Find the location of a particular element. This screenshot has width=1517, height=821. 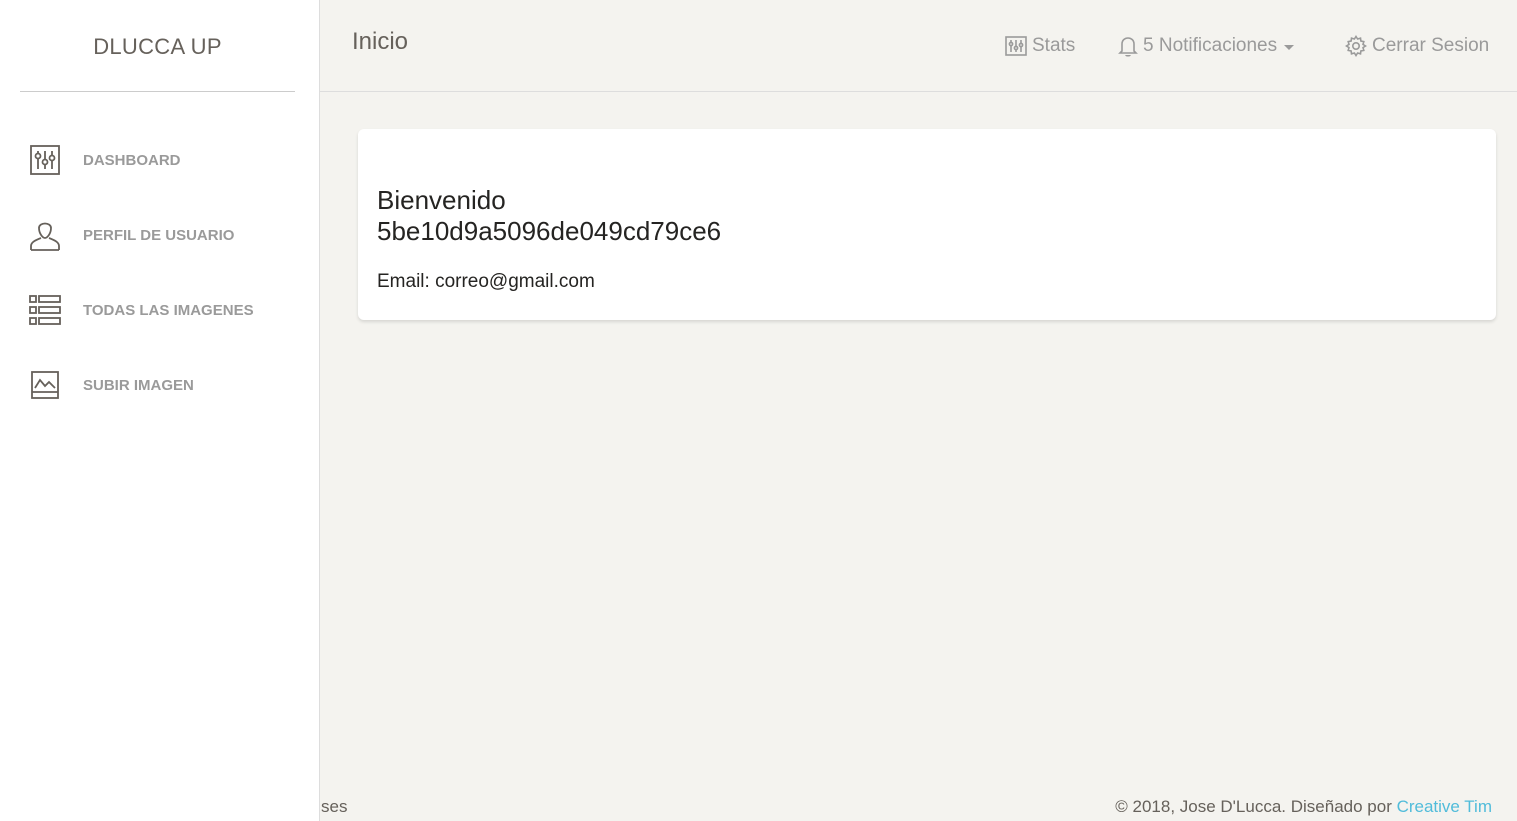

list-icon is located at coordinates (45, 310).